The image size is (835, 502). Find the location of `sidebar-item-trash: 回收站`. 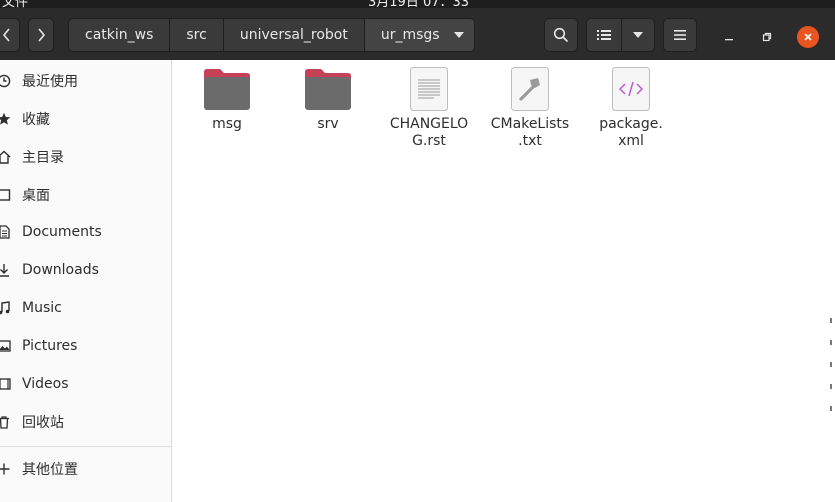

sidebar-item-trash: 回收站 is located at coordinates (86, 422).